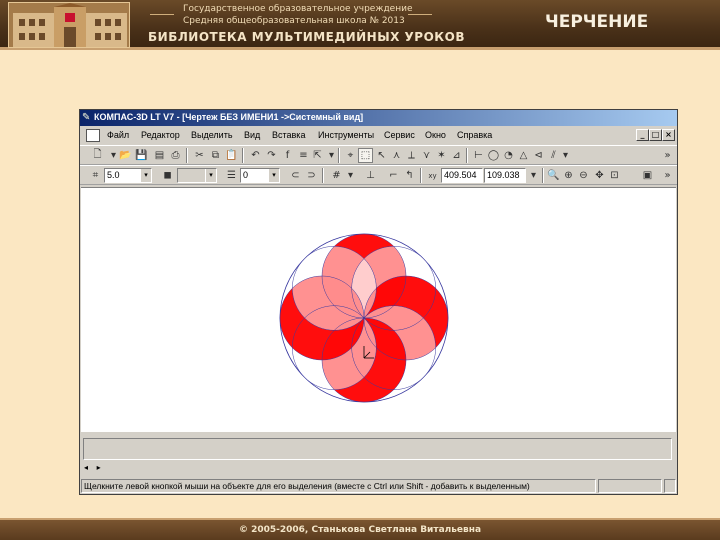 The image size is (720, 540). Describe the element at coordinates (159, 155) in the screenshot. I see `print-preview-icon: ▤` at that location.